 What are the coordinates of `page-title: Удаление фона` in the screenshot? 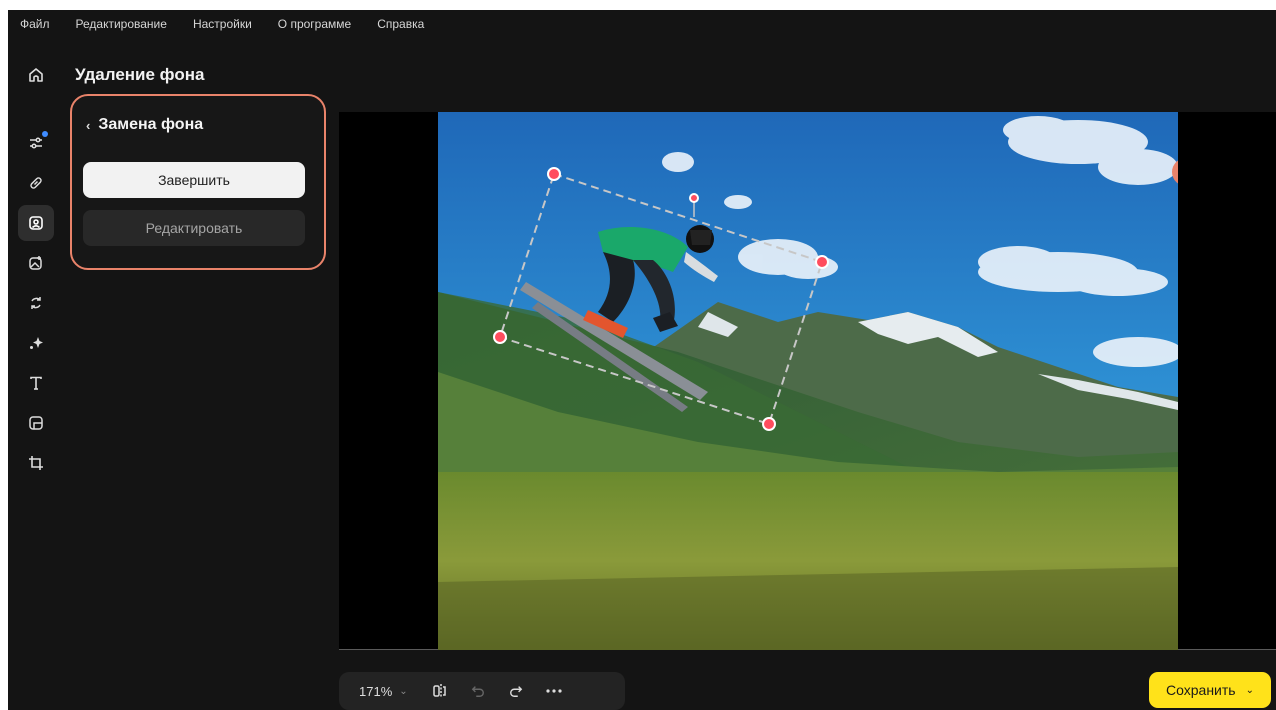 It's located at (140, 74).